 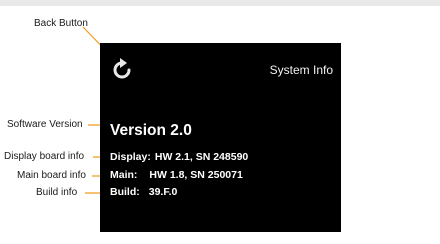 What do you see at coordinates (201, 157) in the screenshot?
I see `display-value: HW 2.1, SN 248590` at bounding box center [201, 157].